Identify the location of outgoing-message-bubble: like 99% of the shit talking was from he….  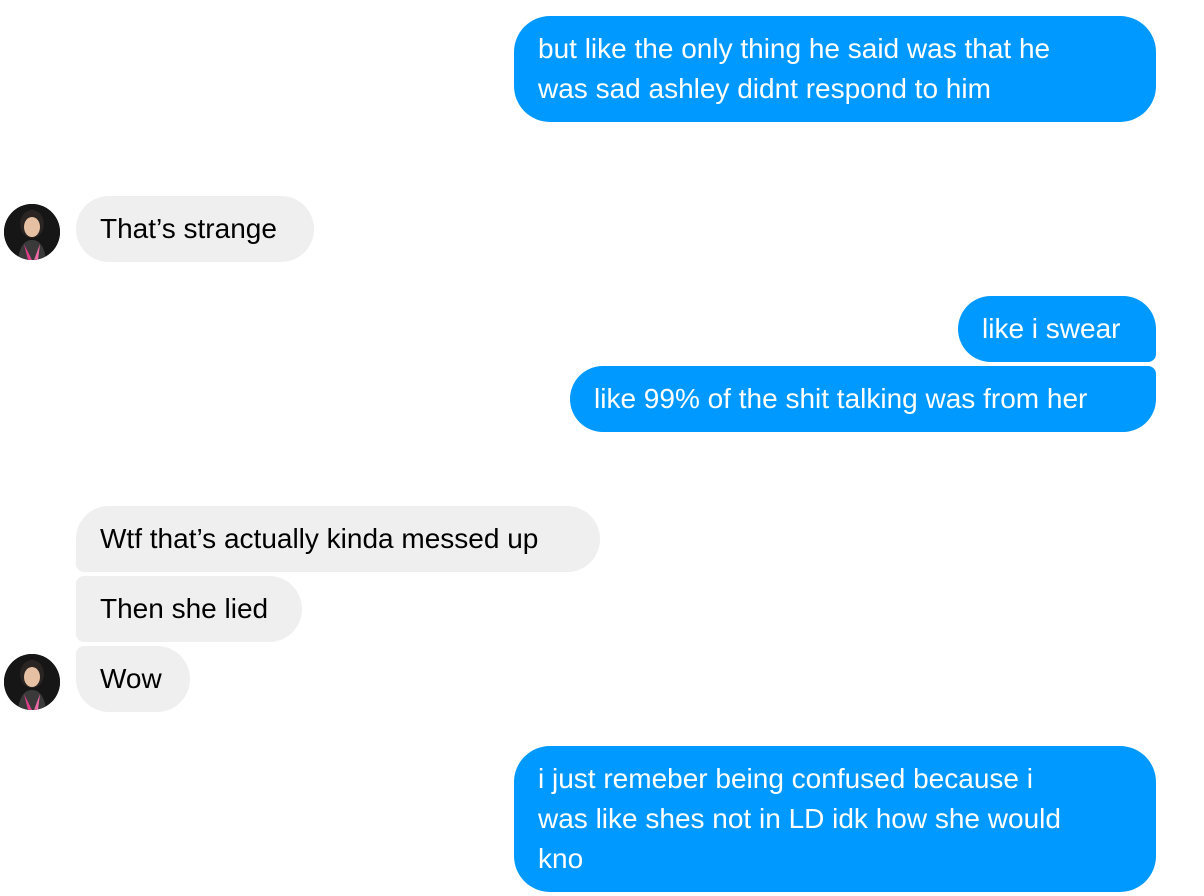
(863, 399).